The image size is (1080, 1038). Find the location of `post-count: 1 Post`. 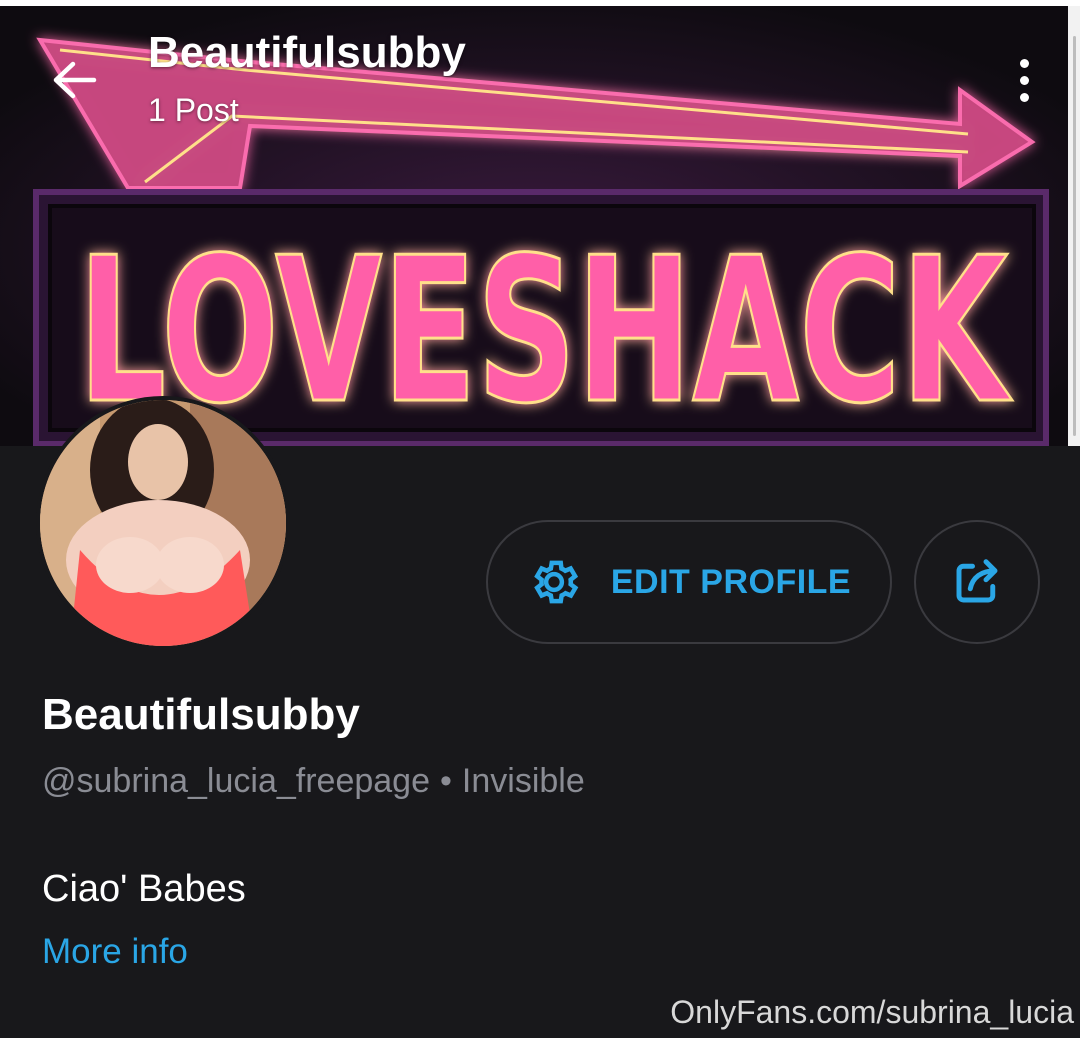

post-count: 1 Post is located at coordinates (193, 110).